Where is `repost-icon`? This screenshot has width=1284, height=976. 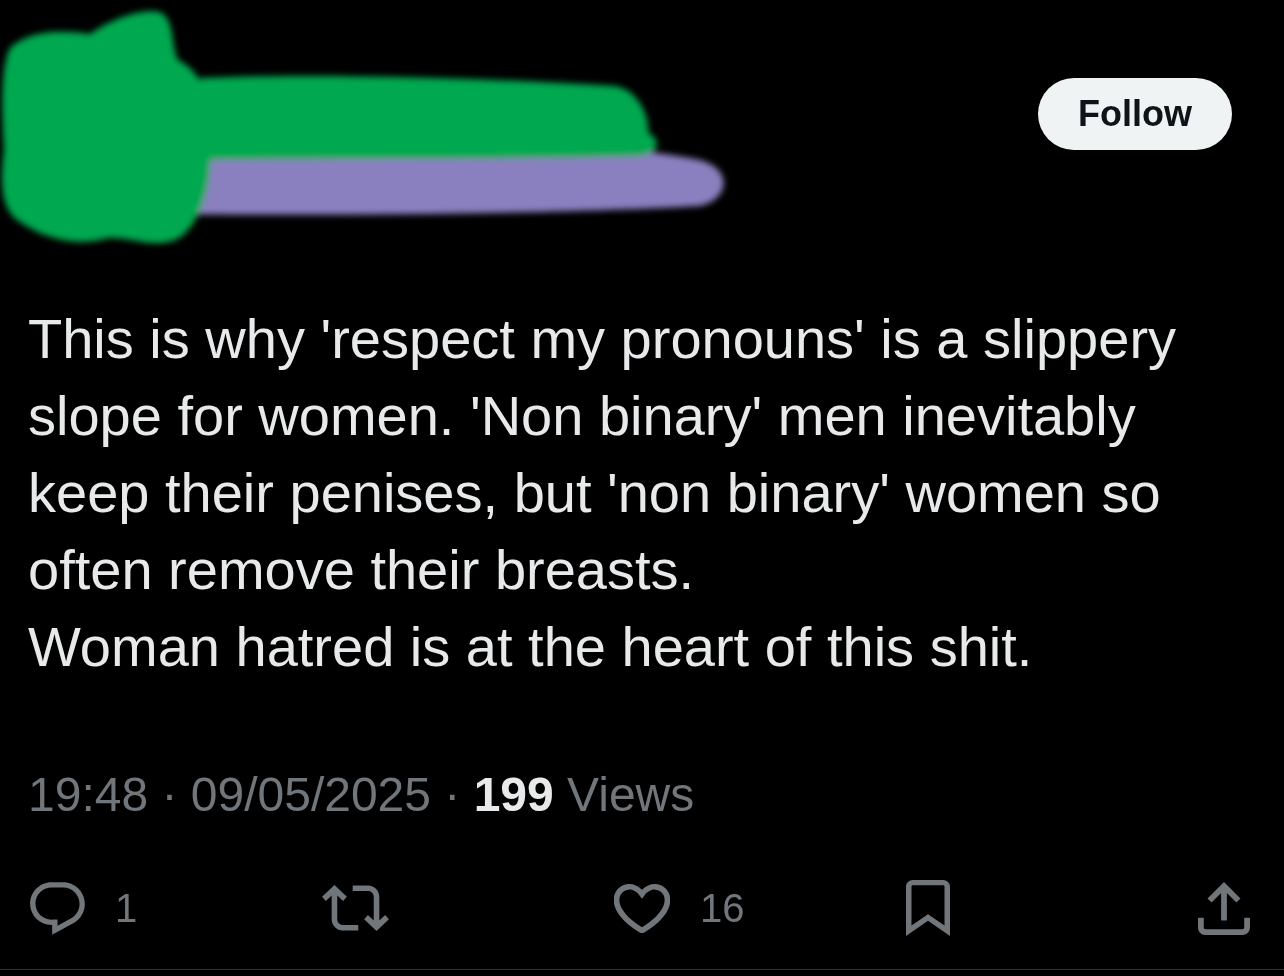 repost-icon is located at coordinates (355, 908).